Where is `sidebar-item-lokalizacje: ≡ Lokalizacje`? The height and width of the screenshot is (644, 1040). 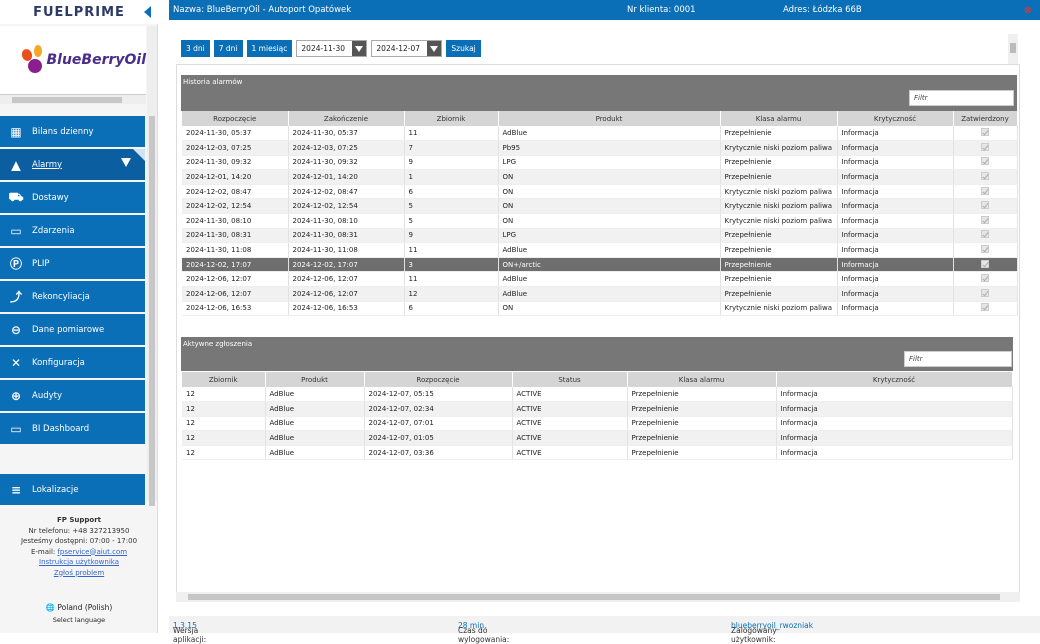 sidebar-item-lokalizacje: ≡ Lokalizacje is located at coordinates (72, 489).